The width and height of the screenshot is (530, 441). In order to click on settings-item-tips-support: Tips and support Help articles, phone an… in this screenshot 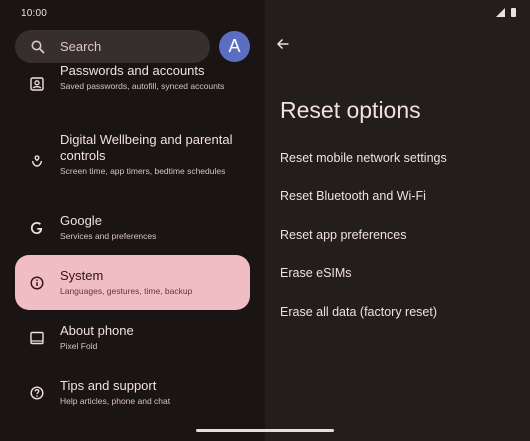, I will do `click(132, 393)`.